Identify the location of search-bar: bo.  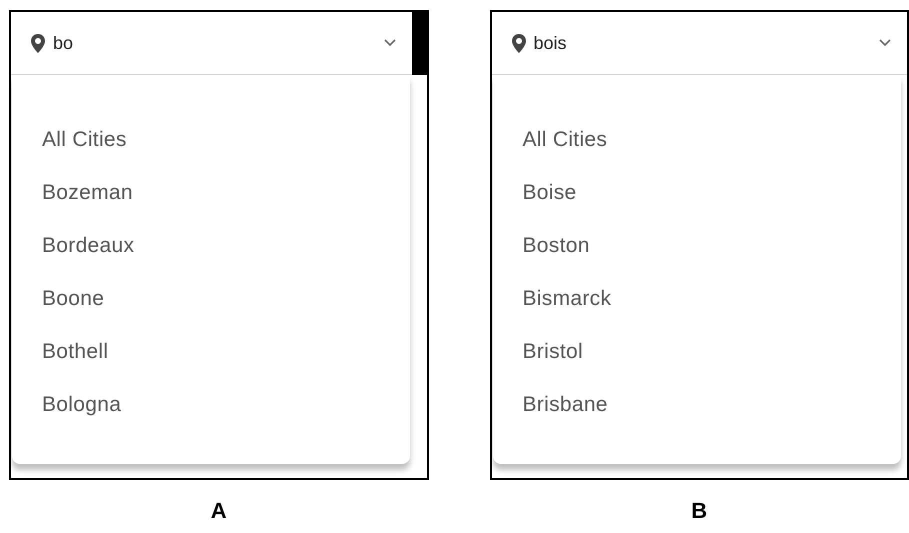
(211, 43).